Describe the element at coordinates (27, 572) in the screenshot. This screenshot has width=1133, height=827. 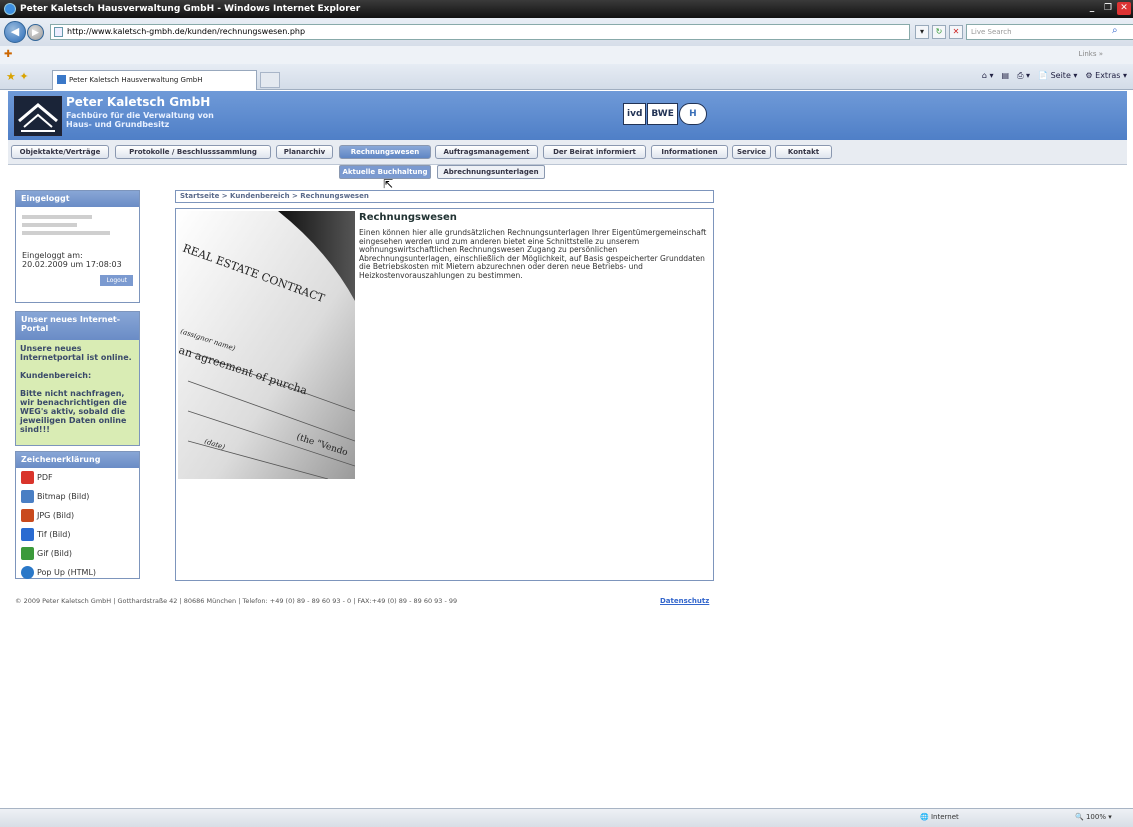
I see `popup-html-icon` at that location.